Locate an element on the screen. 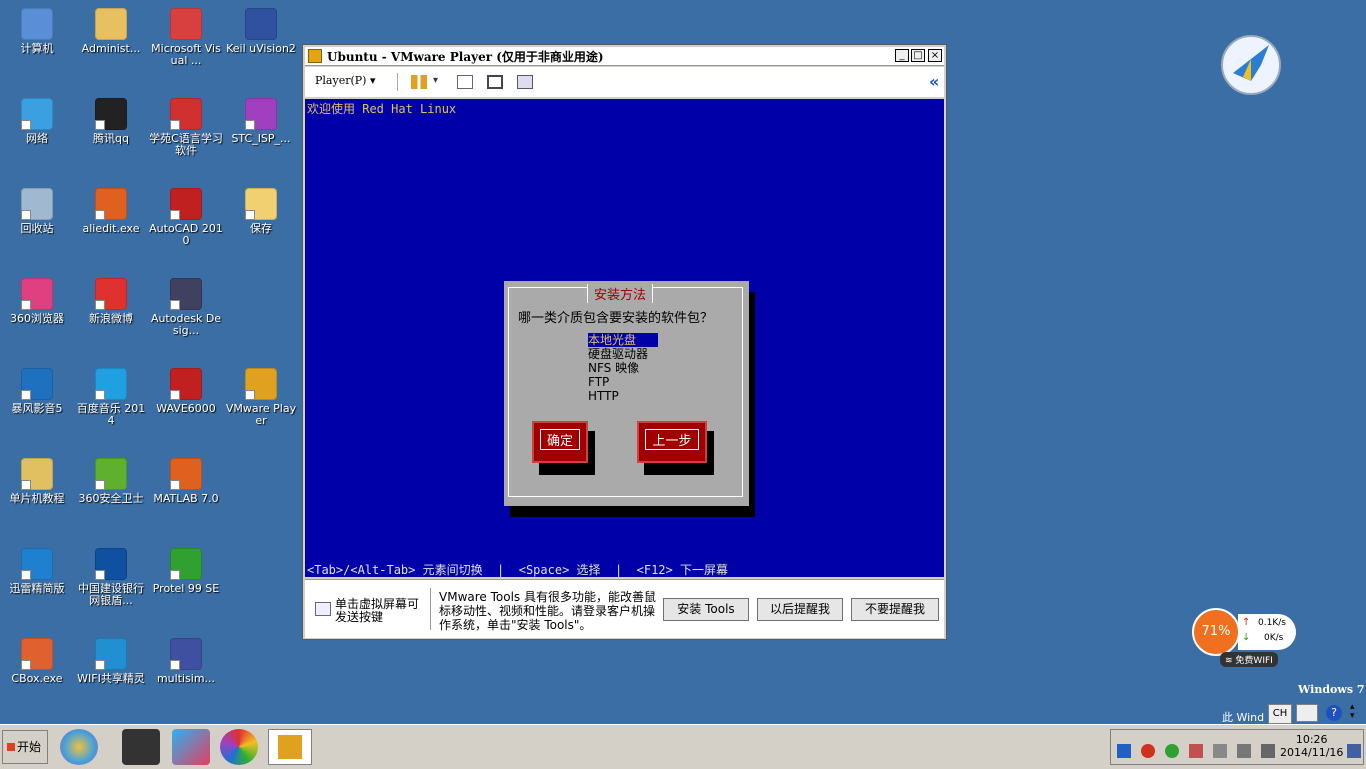 The height and width of the screenshot is (769, 1366). free-wifi-label: ≋ 免费WIFI is located at coordinates (1249, 659).